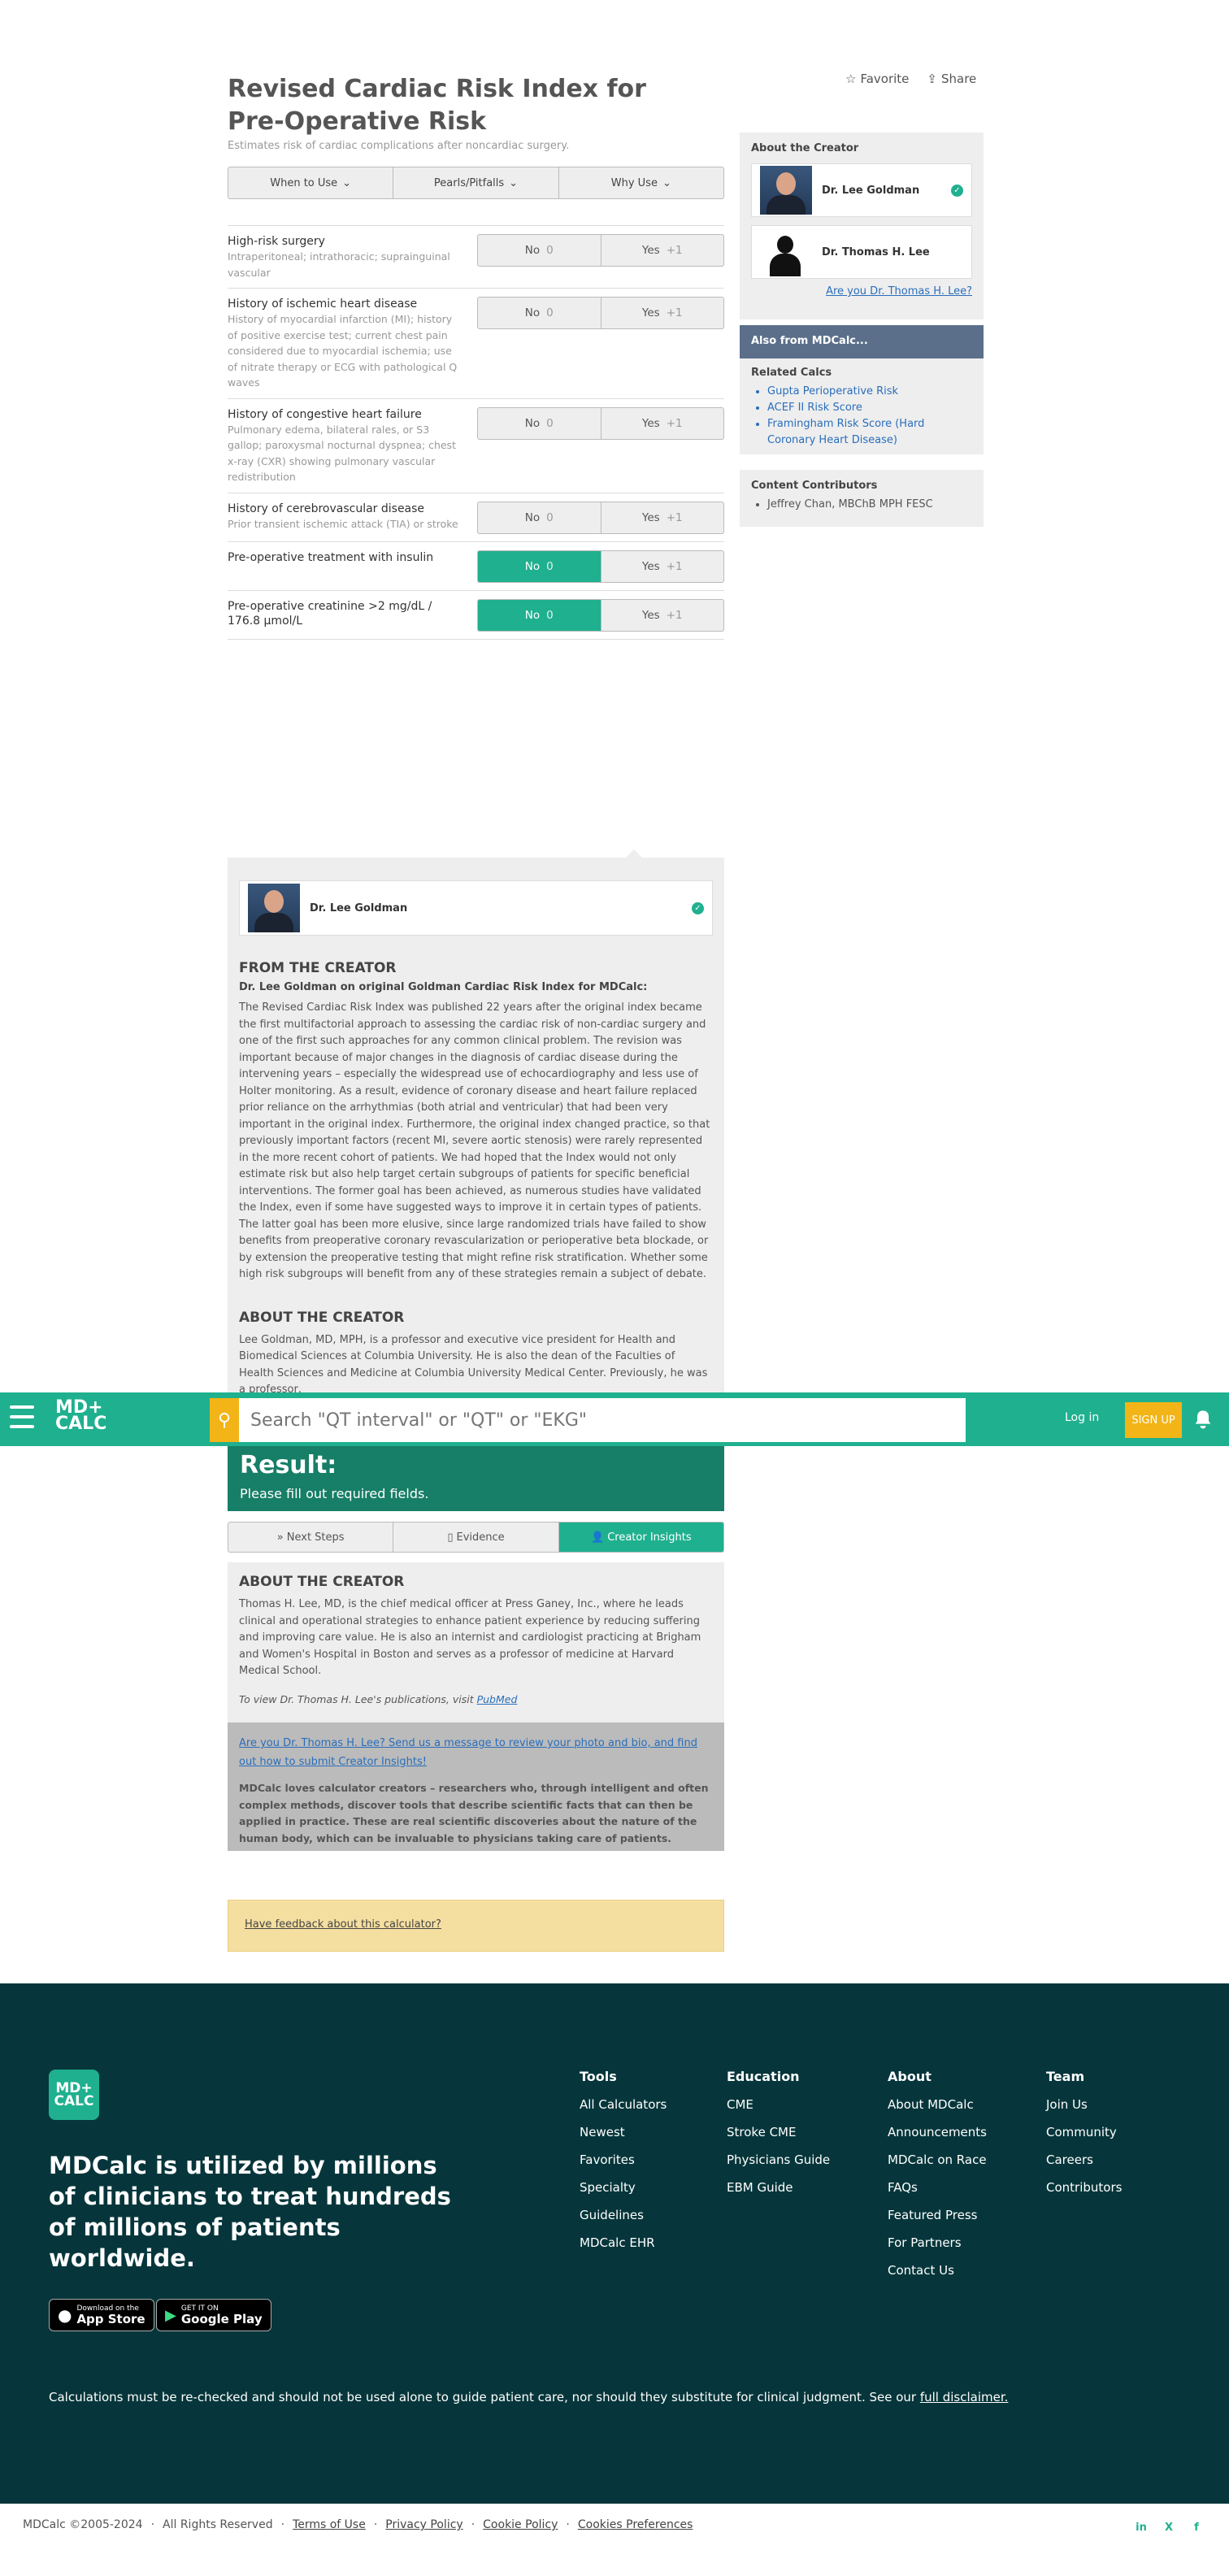 The height and width of the screenshot is (2576, 1229). I want to click on mdcalc-logo: MD+ CALC, so click(80, 1416).